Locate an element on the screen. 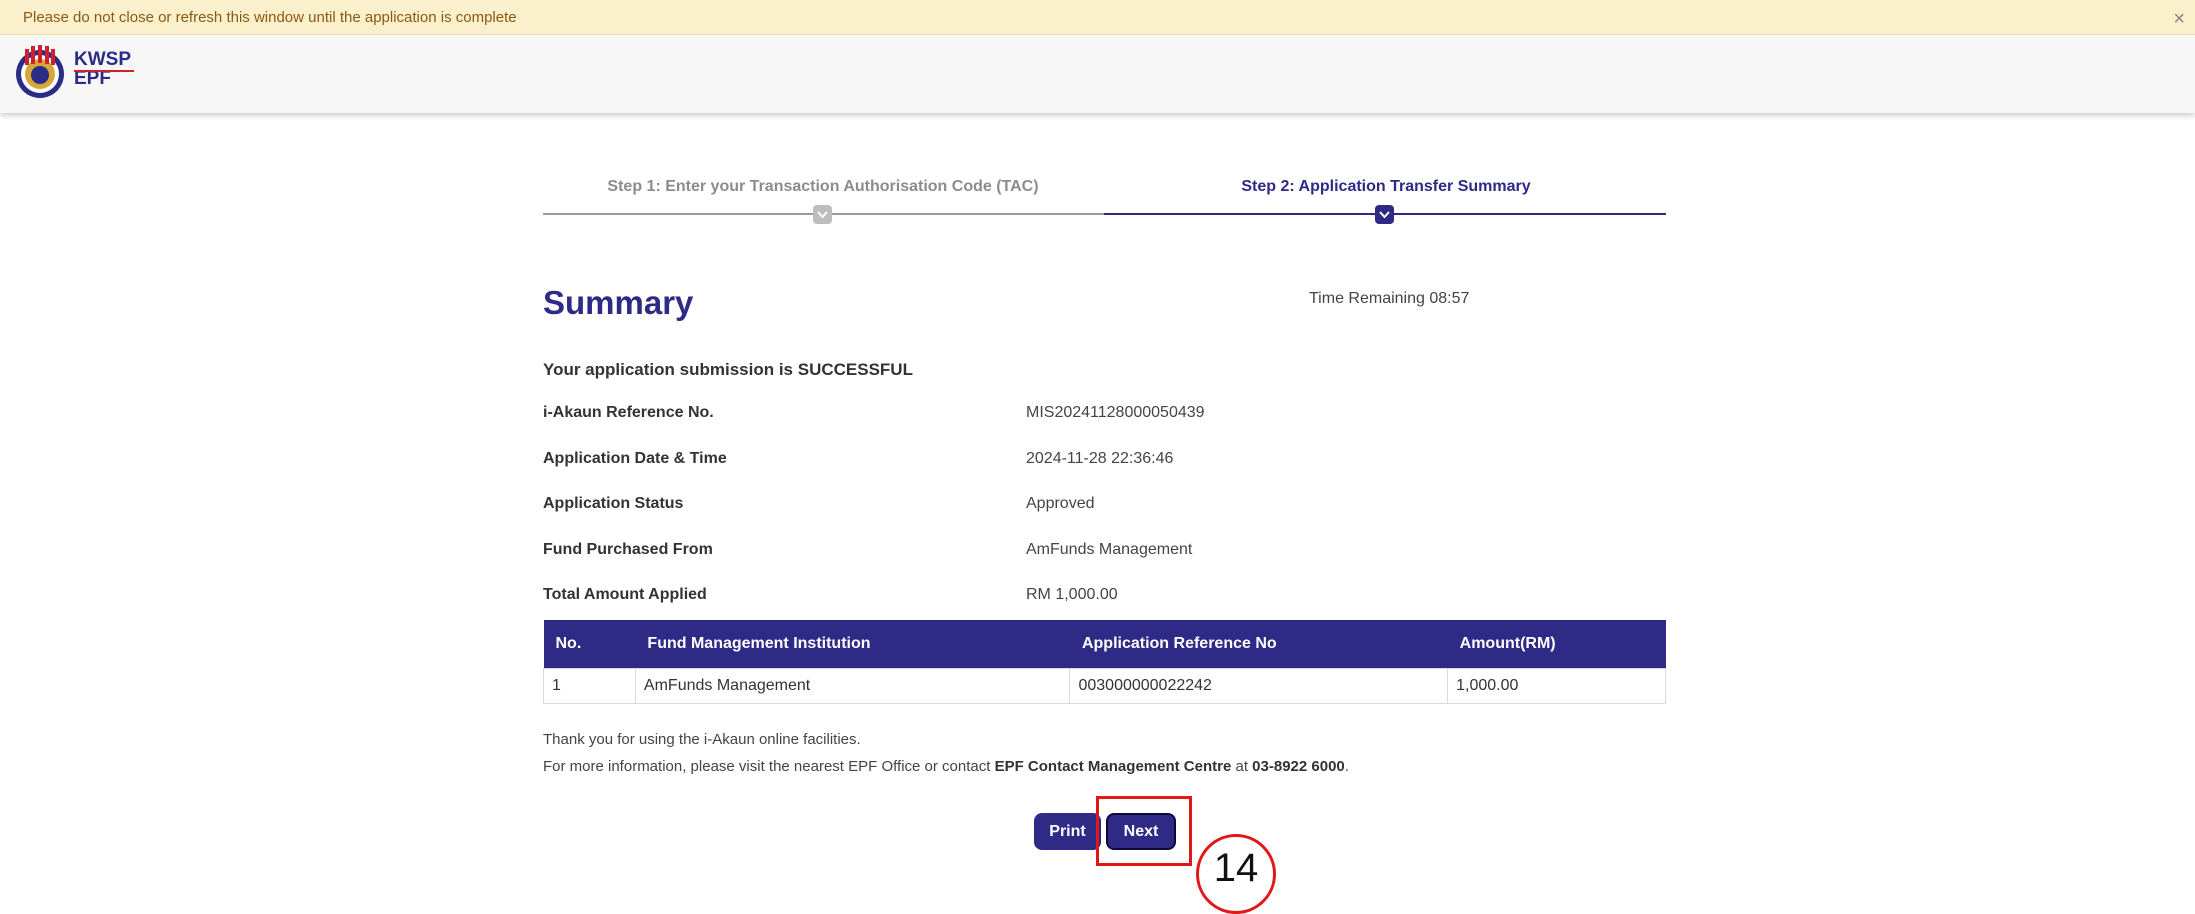  next-button-highlight is located at coordinates (1144, 831).